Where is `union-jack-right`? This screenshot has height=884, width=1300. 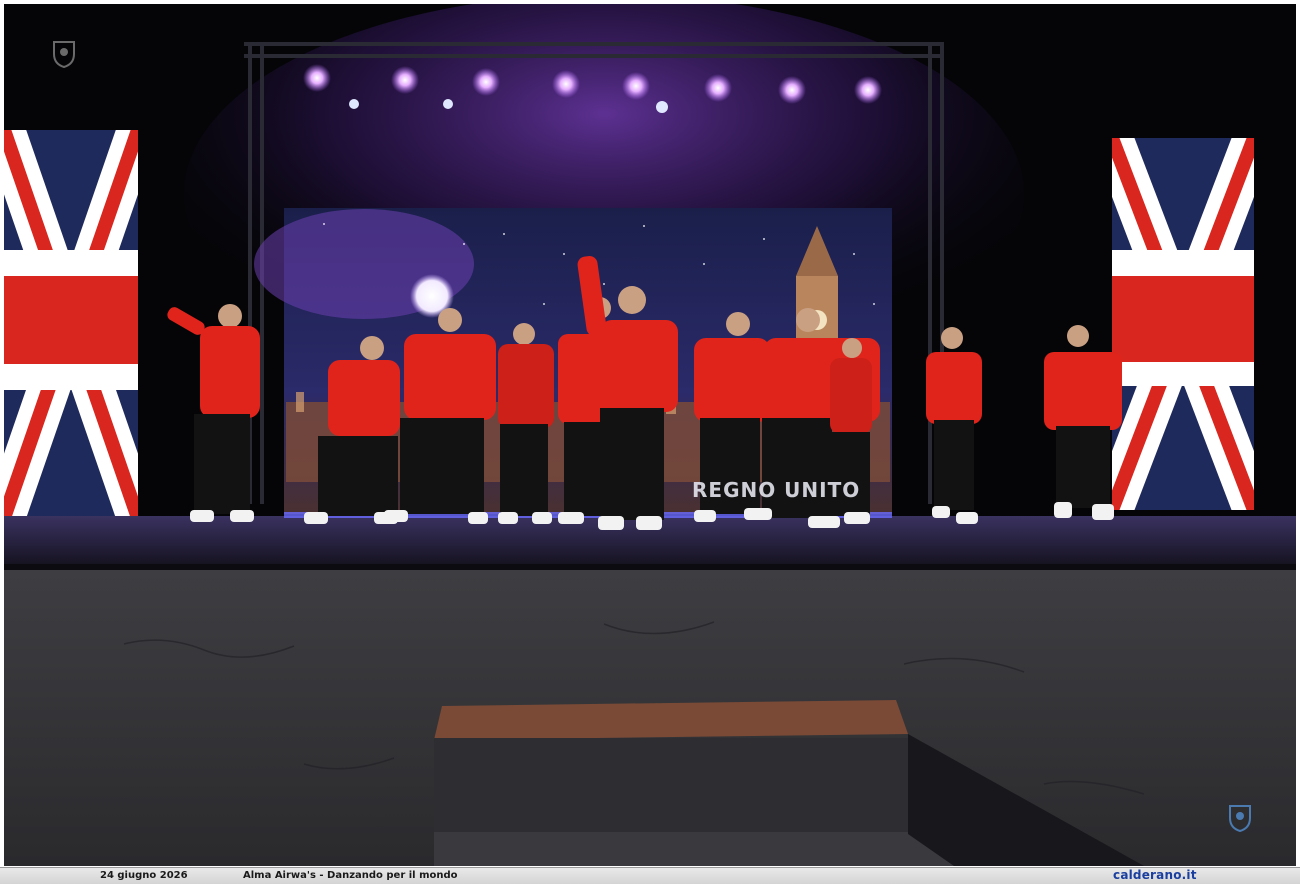 union-jack-right is located at coordinates (1183, 324).